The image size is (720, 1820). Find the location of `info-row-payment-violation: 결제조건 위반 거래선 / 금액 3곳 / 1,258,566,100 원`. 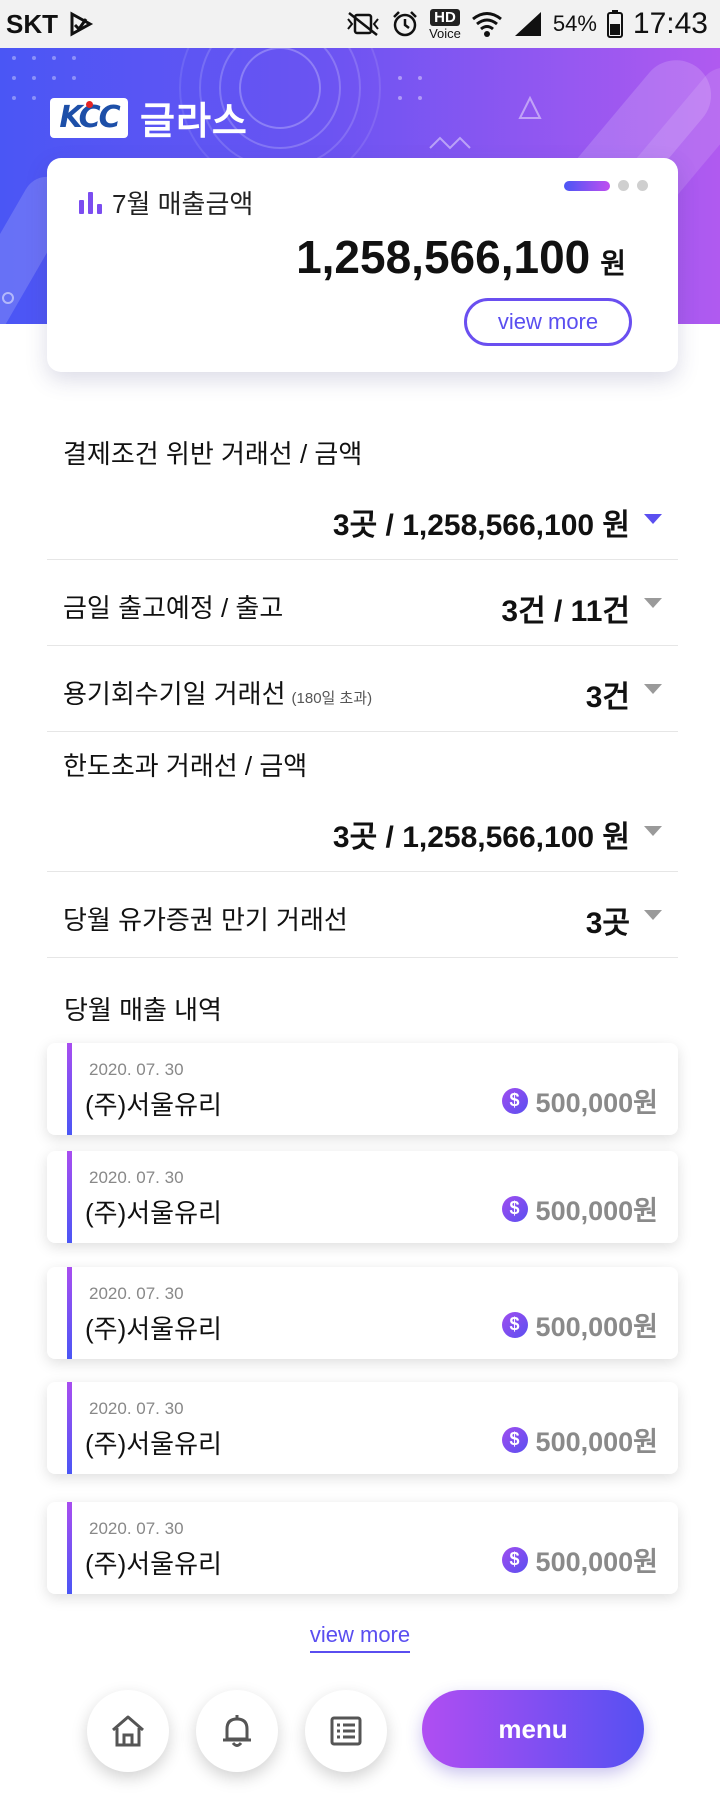

info-row-payment-violation: 결제조건 위반 거래선 / 금액 3곳 / 1,258,566,100 원 is located at coordinates (362, 490).